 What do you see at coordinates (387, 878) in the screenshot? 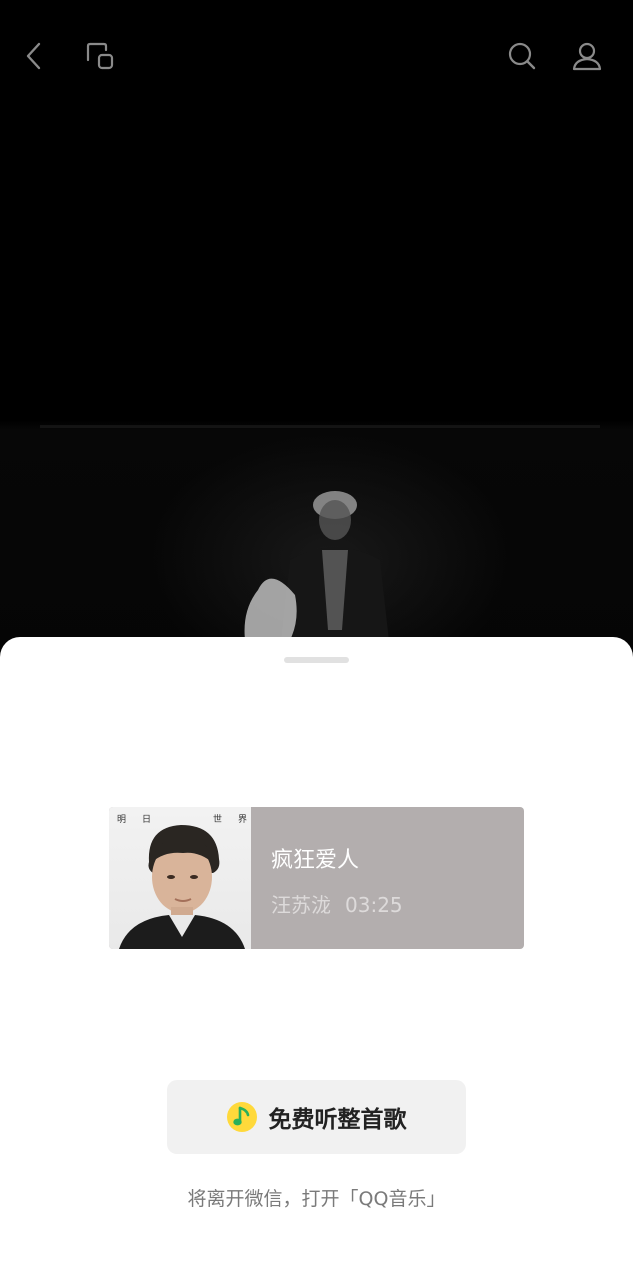
I see `song-info: 疯狂爱人 汪苏泷 03:25` at bounding box center [387, 878].